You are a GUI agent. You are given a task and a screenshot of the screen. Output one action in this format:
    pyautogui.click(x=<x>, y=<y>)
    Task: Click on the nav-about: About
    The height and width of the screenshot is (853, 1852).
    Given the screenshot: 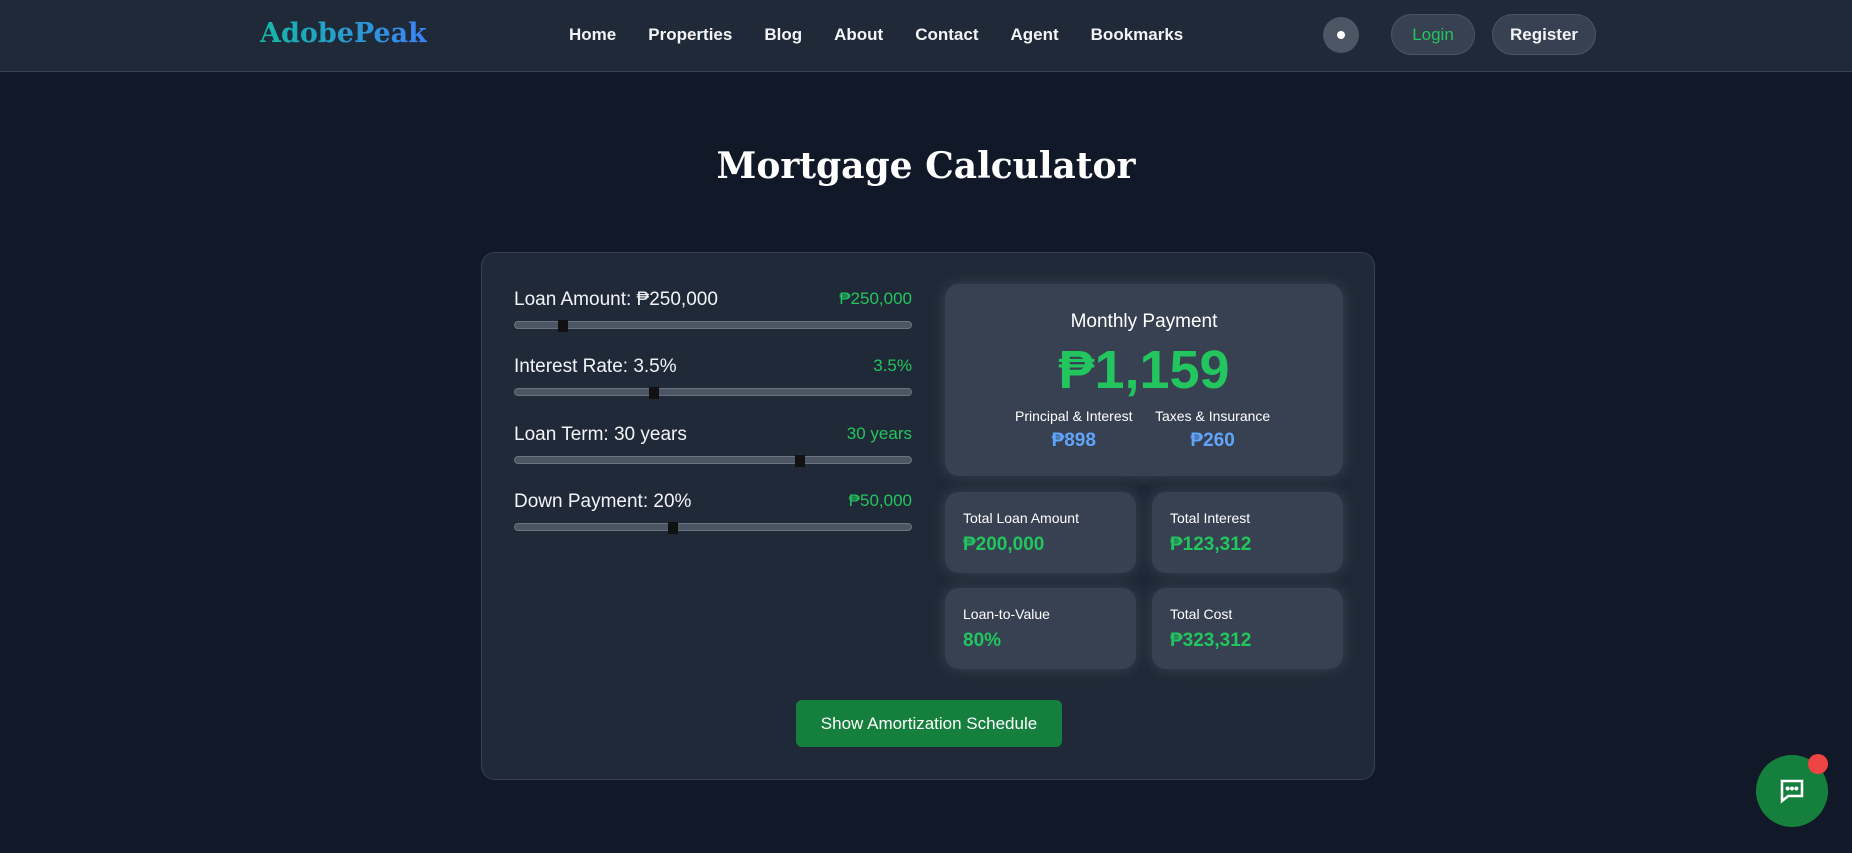 What is the action you would take?
    pyautogui.click(x=858, y=35)
    